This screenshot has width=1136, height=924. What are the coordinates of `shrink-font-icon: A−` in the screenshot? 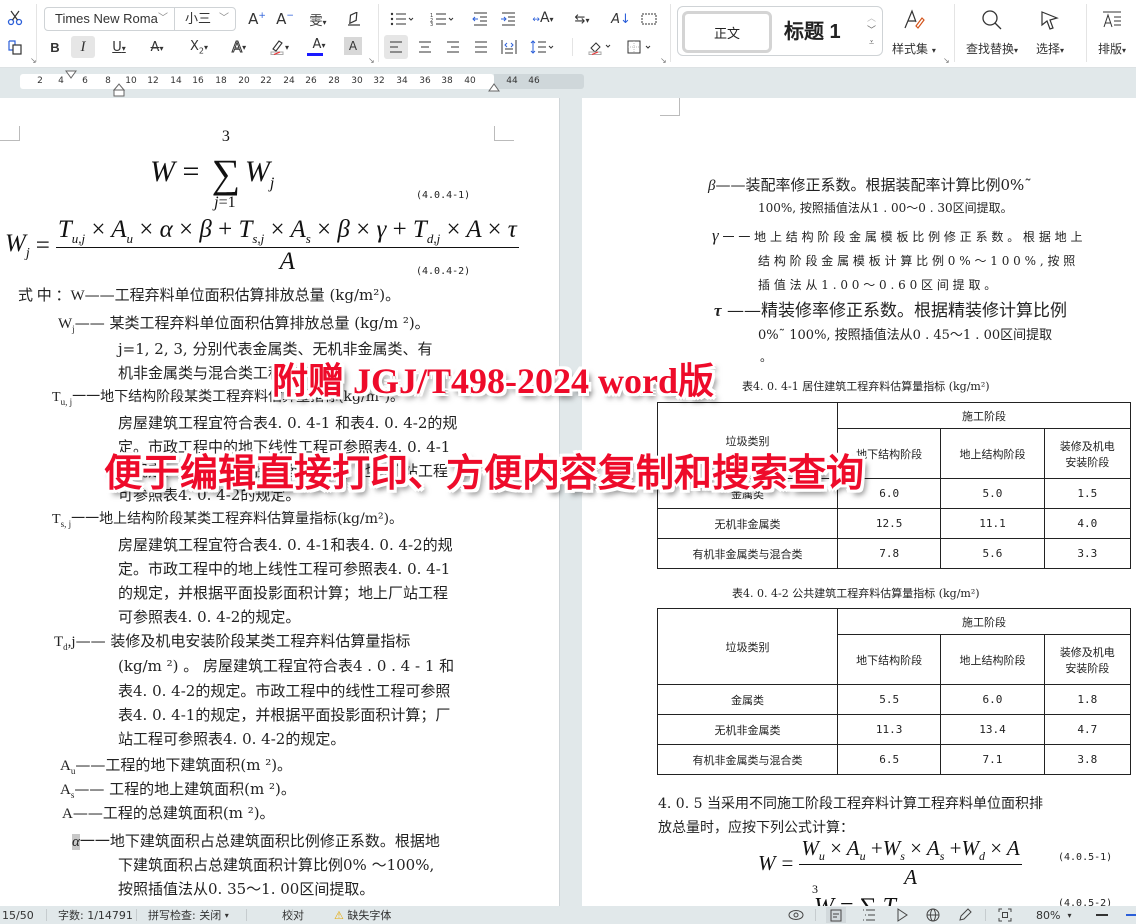 It's located at (285, 19).